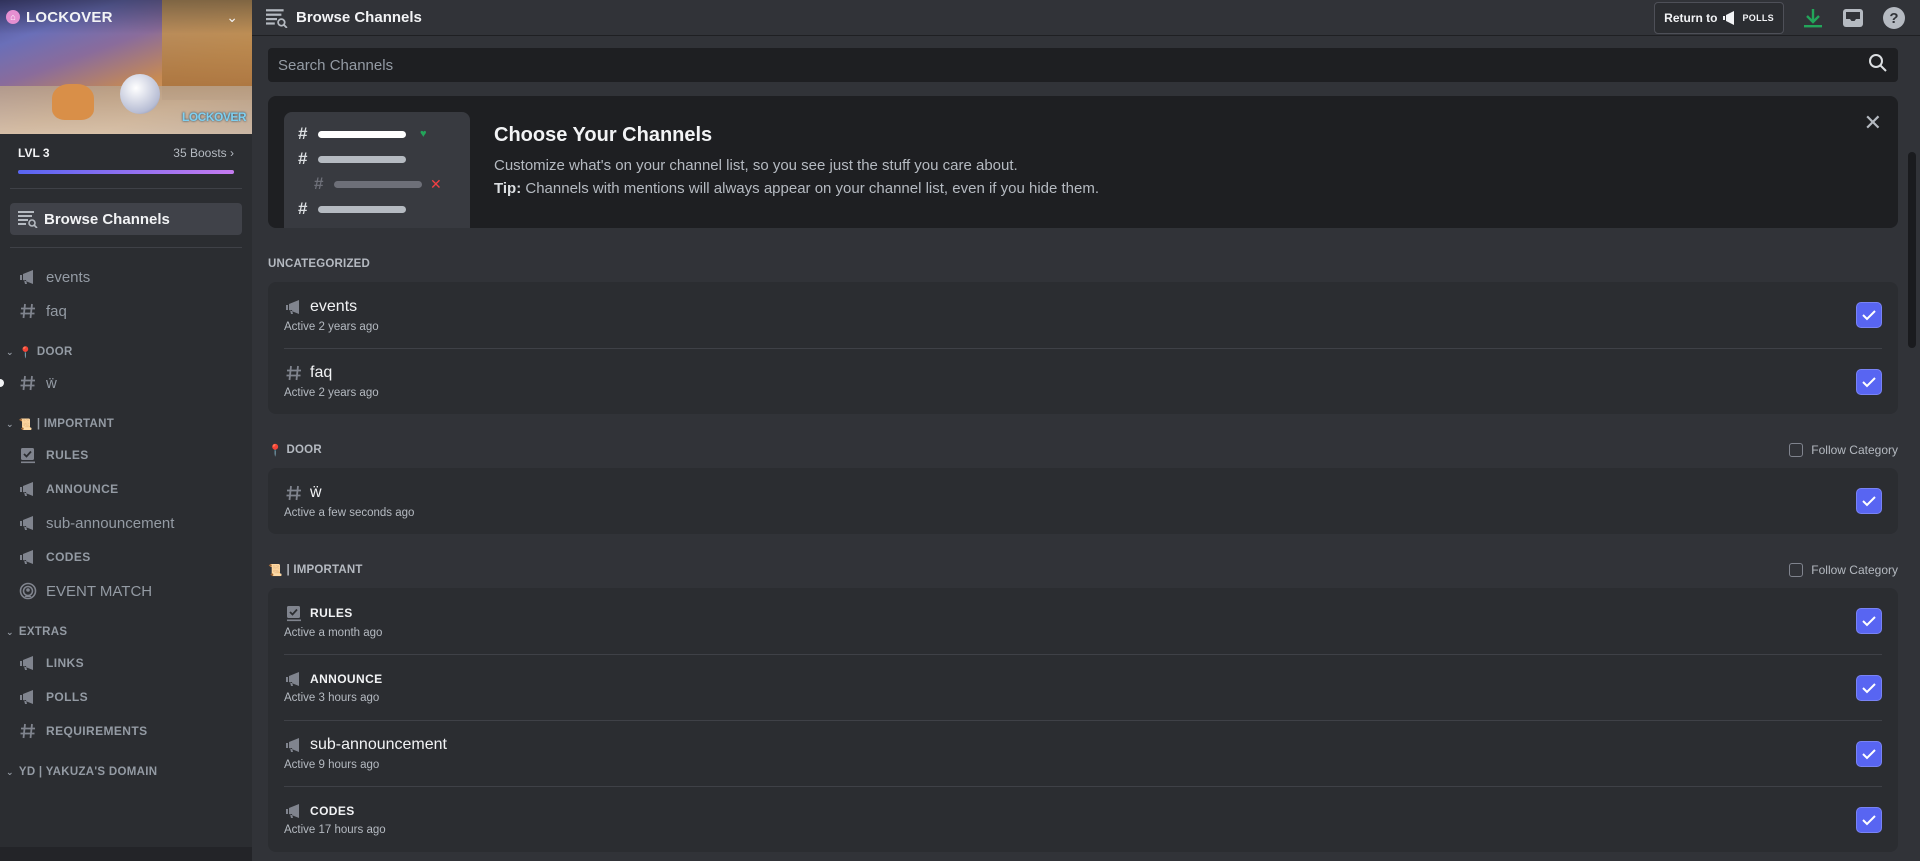 The height and width of the screenshot is (861, 1920). What do you see at coordinates (1853, 18) in the screenshot?
I see `inbox-icon` at bounding box center [1853, 18].